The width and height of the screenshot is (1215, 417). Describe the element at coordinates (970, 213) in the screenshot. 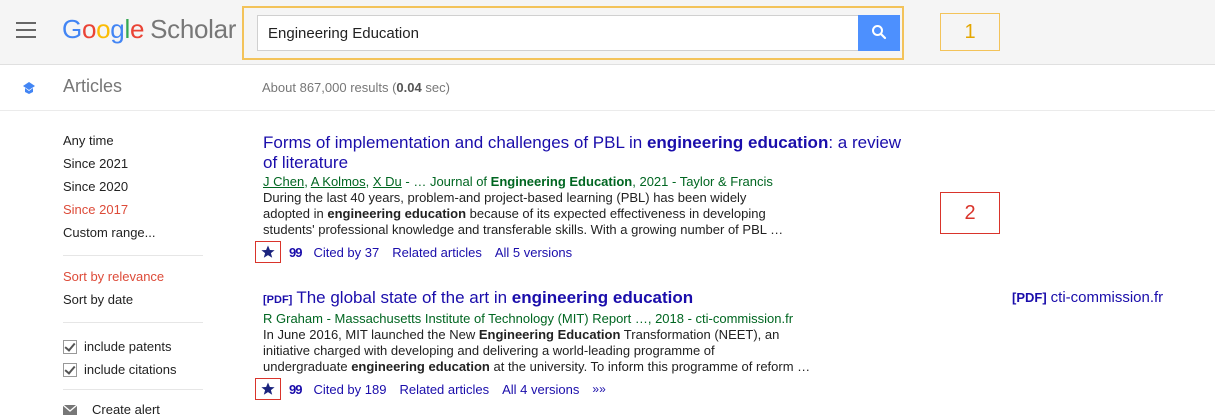

I see `callout-label-2: 2` at that location.